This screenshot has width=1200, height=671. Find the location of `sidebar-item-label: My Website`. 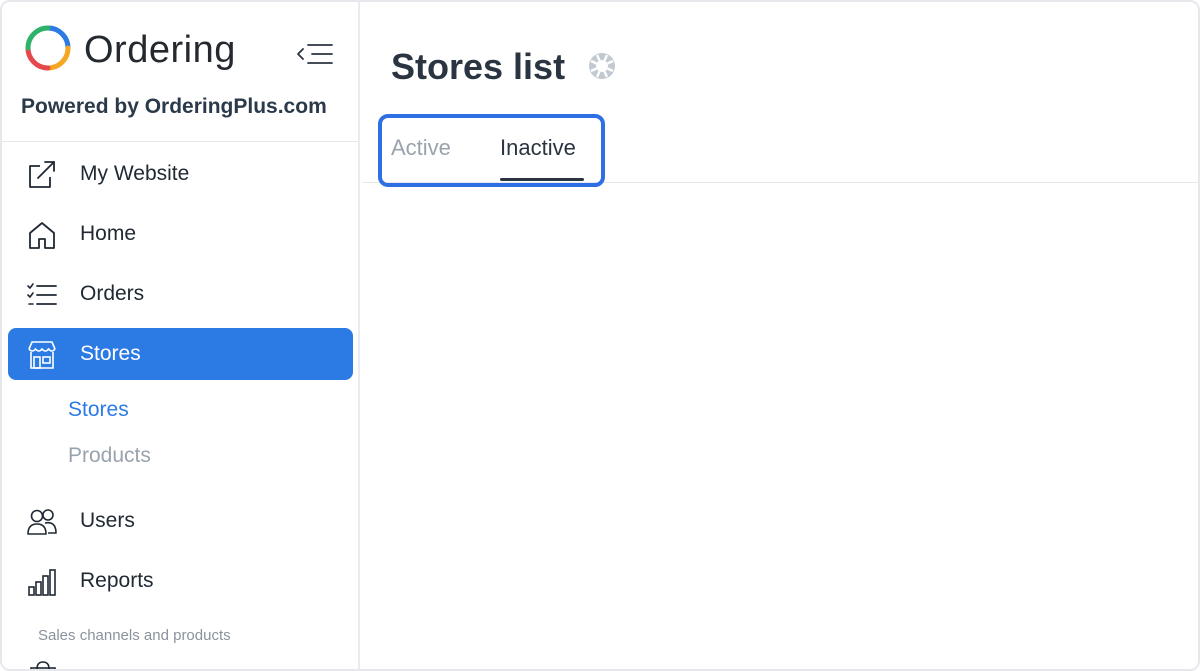

sidebar-item-label: My Website is located at coordinates (135, 173).